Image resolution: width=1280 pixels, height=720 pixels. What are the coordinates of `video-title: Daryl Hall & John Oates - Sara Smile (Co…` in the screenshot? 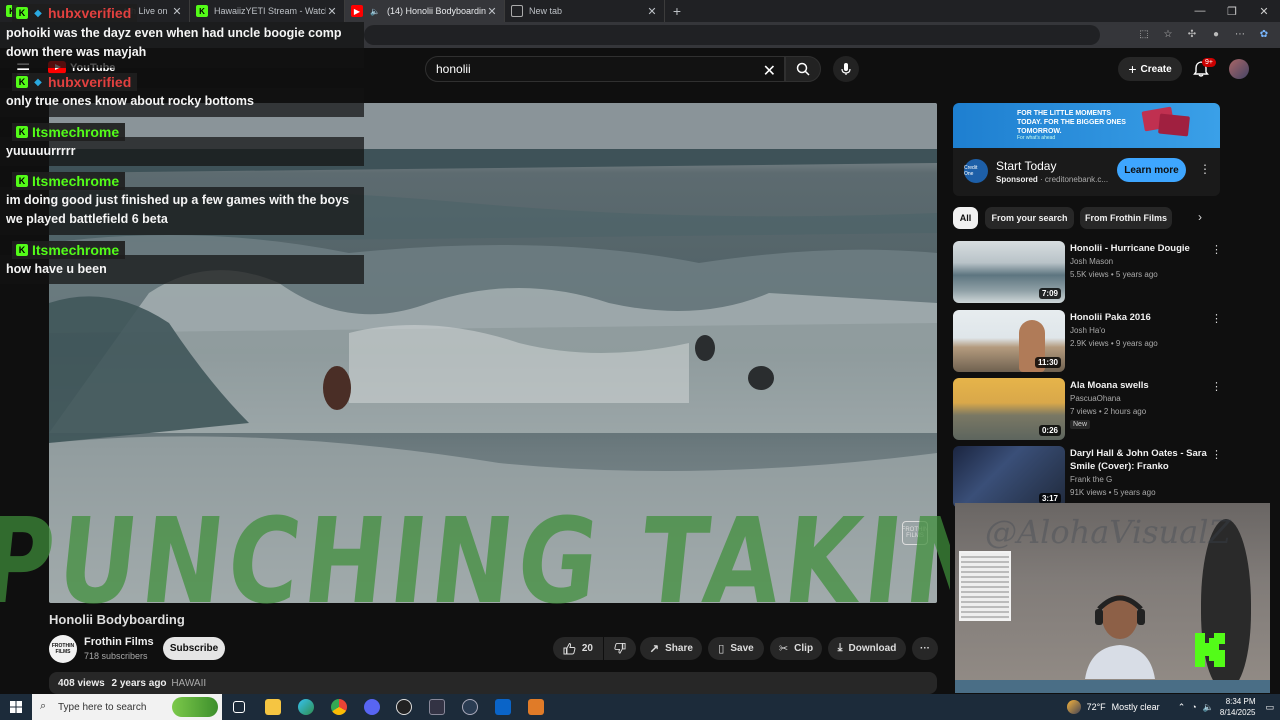 It's located at (1139, 460).